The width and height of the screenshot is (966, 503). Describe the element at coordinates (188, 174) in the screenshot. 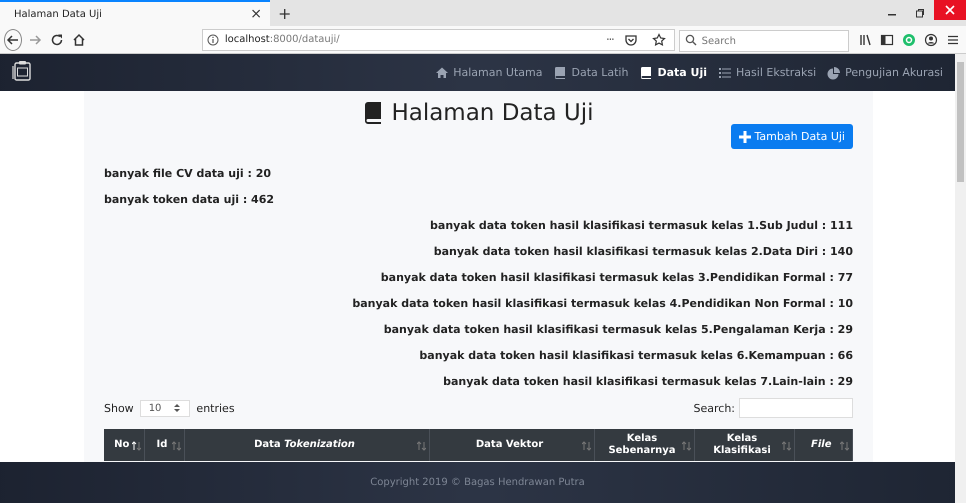

I see `summary-text: banyak file CV data uji : 20` at that location.